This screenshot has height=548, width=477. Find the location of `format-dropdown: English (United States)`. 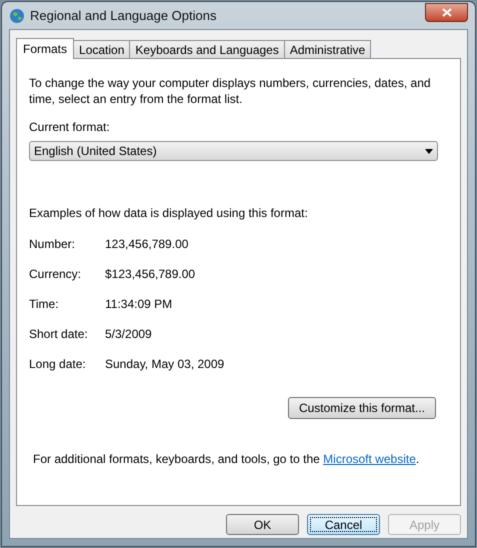

format-dropdown: English (United States) is located at coordinates (233, 151).